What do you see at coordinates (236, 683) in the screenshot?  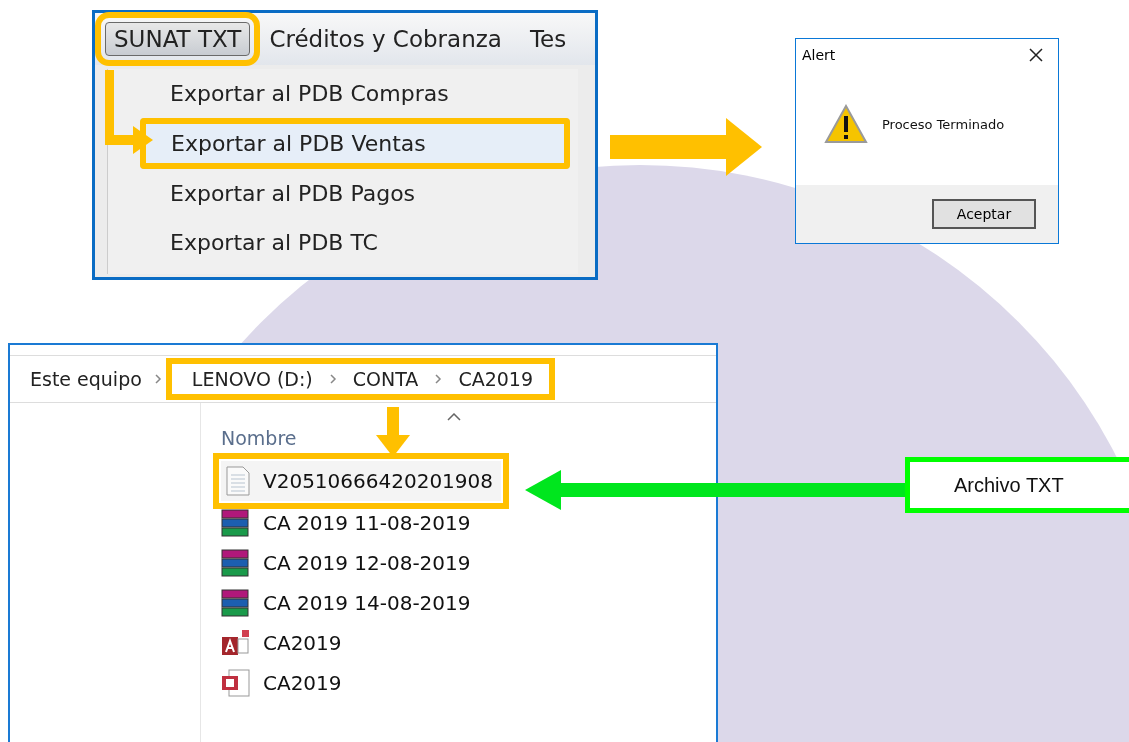 I see `document-file-icon` at bounding box center [236, 683].